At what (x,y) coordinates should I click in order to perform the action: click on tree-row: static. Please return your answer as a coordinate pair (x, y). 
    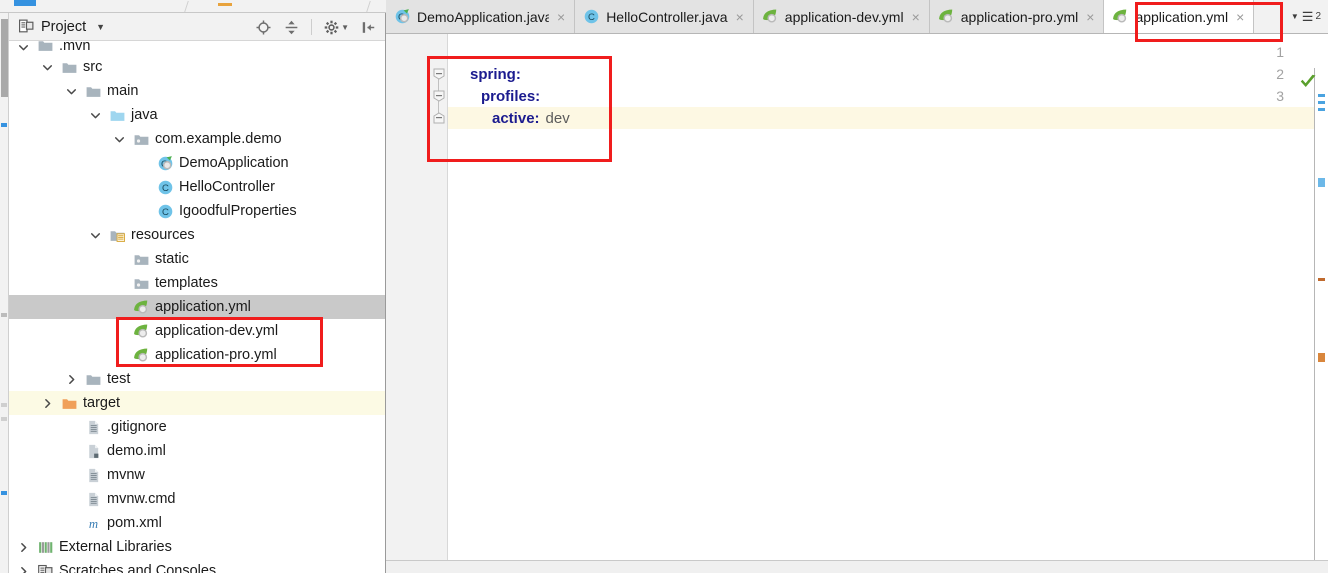
    Looking at the image, I should click on (197, 259).